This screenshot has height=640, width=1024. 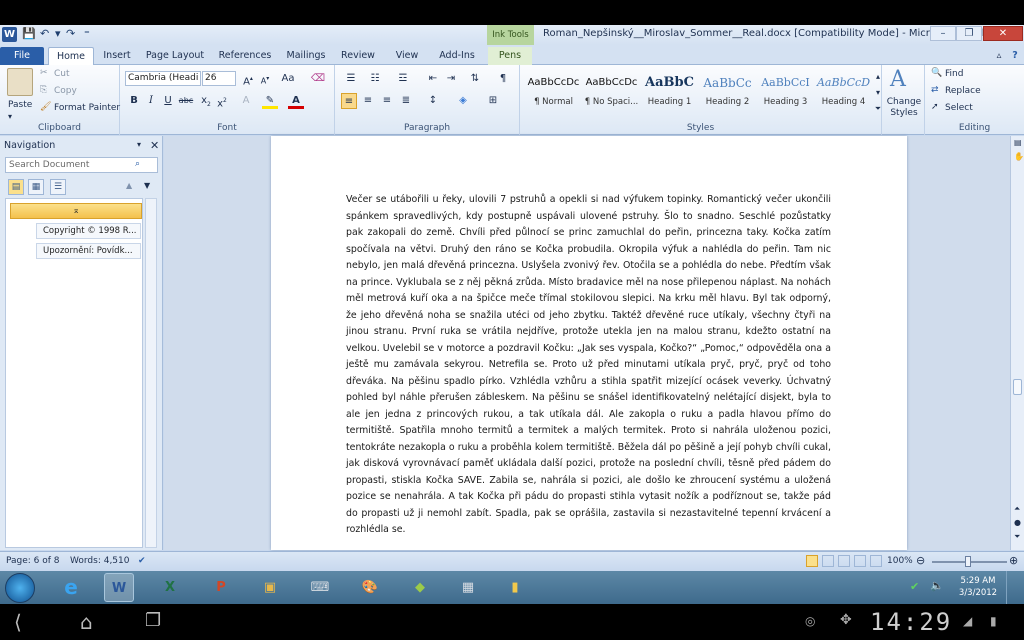 I want to click on font-name-combo: Cambria (Headi, so click(x=163, y=78).